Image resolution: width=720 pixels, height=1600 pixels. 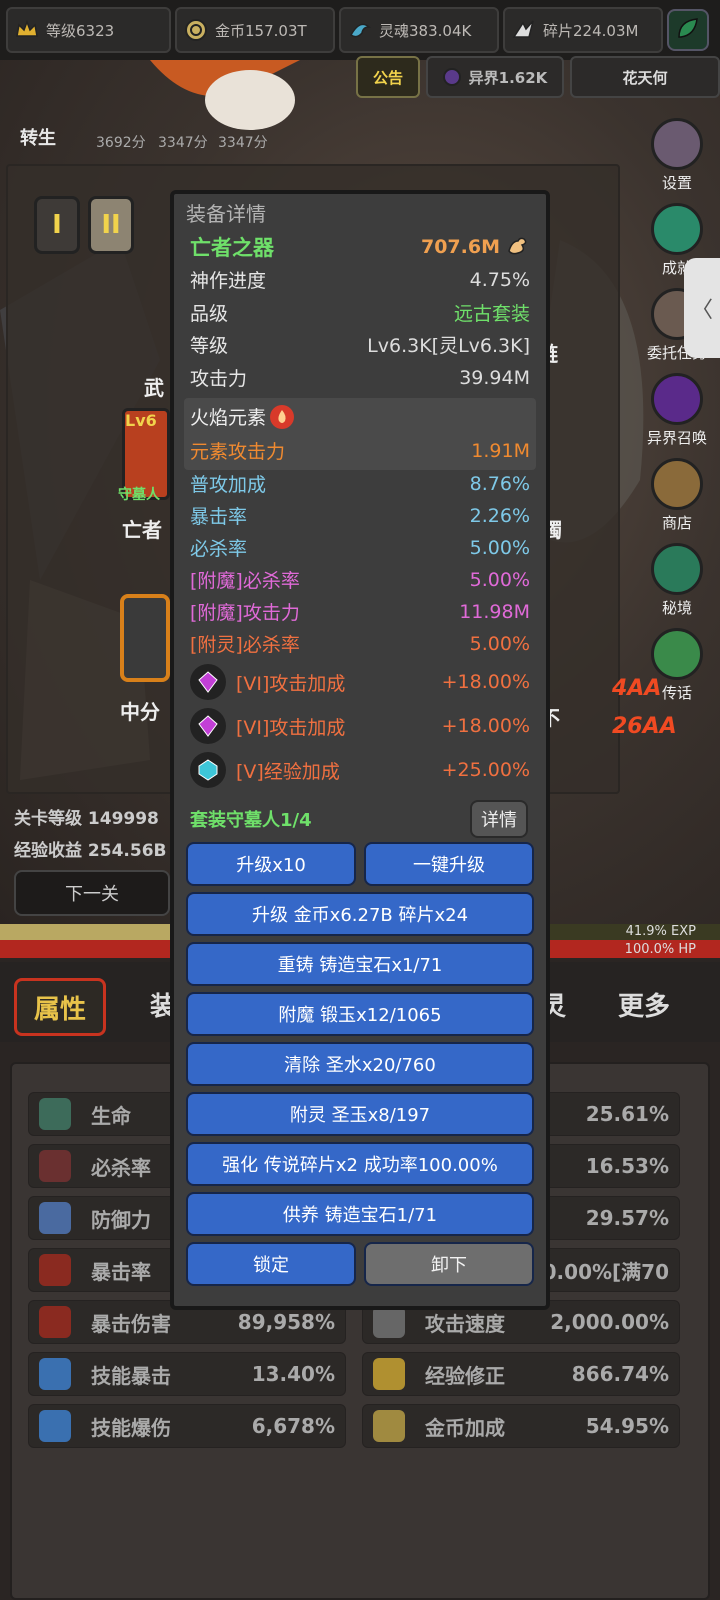 I want to click on tier-1-button: I, so click(x=57, y=225).